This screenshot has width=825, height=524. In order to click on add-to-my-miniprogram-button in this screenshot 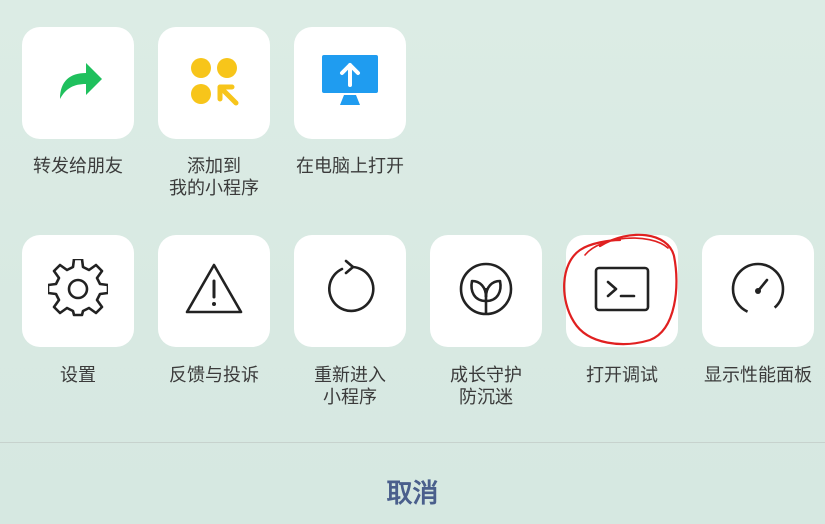, I will do `click(214, 83)`.